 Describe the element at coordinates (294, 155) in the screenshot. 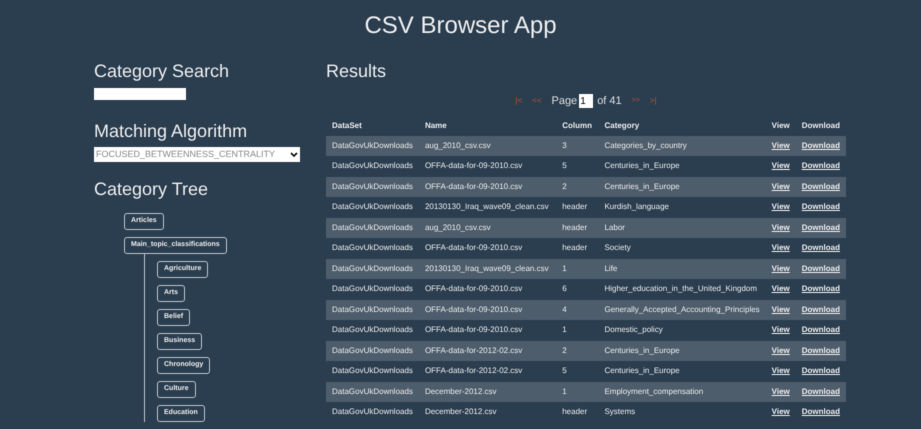

I see `chevron-down-icon` at that location.